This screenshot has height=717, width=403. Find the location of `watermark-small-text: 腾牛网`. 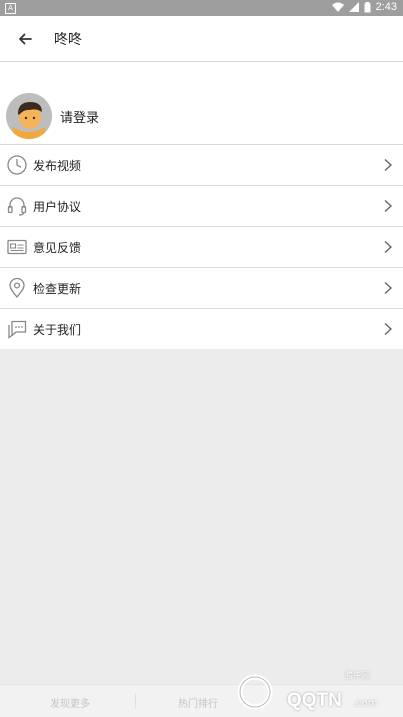

watermark-small-text: 腾牛网 is located at coordinates (357, 675).